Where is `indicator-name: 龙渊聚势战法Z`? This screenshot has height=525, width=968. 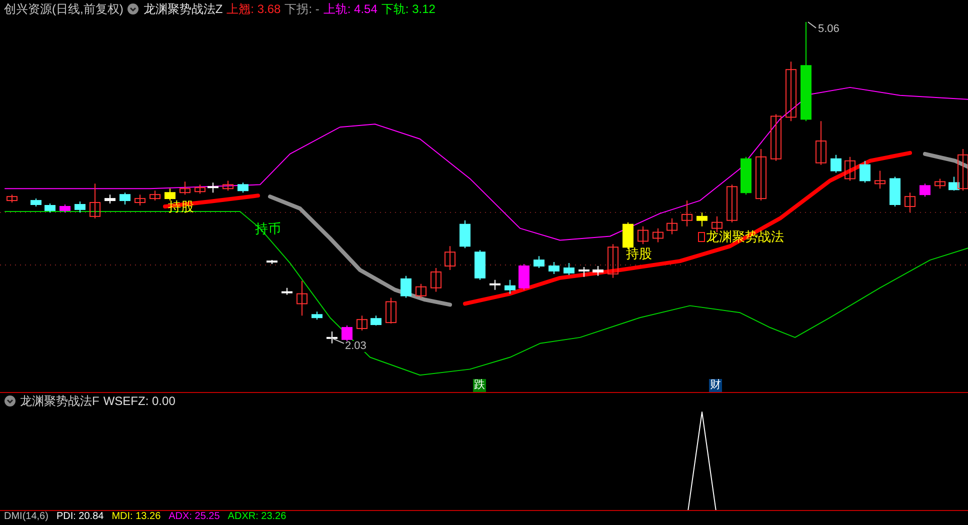
indicator-name: 龙渊聚势战法Z is located at coordinates (183, 9).